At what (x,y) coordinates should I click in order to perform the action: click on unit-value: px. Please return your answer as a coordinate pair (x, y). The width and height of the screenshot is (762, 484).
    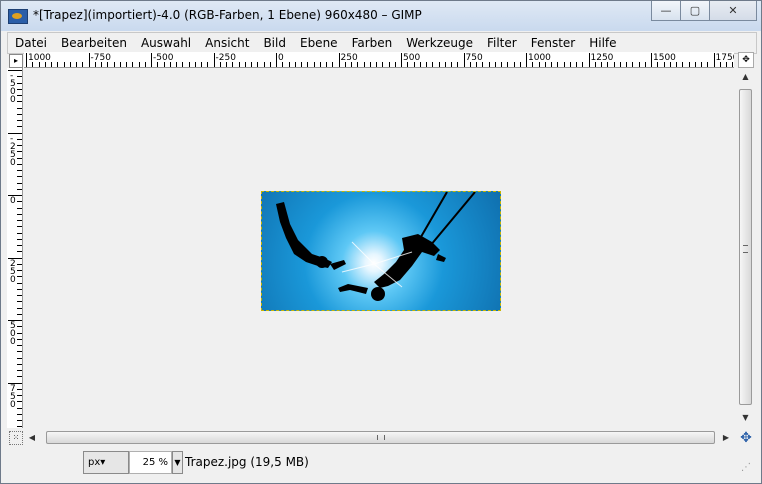
    Looking at the image, I should click on (94, 462).